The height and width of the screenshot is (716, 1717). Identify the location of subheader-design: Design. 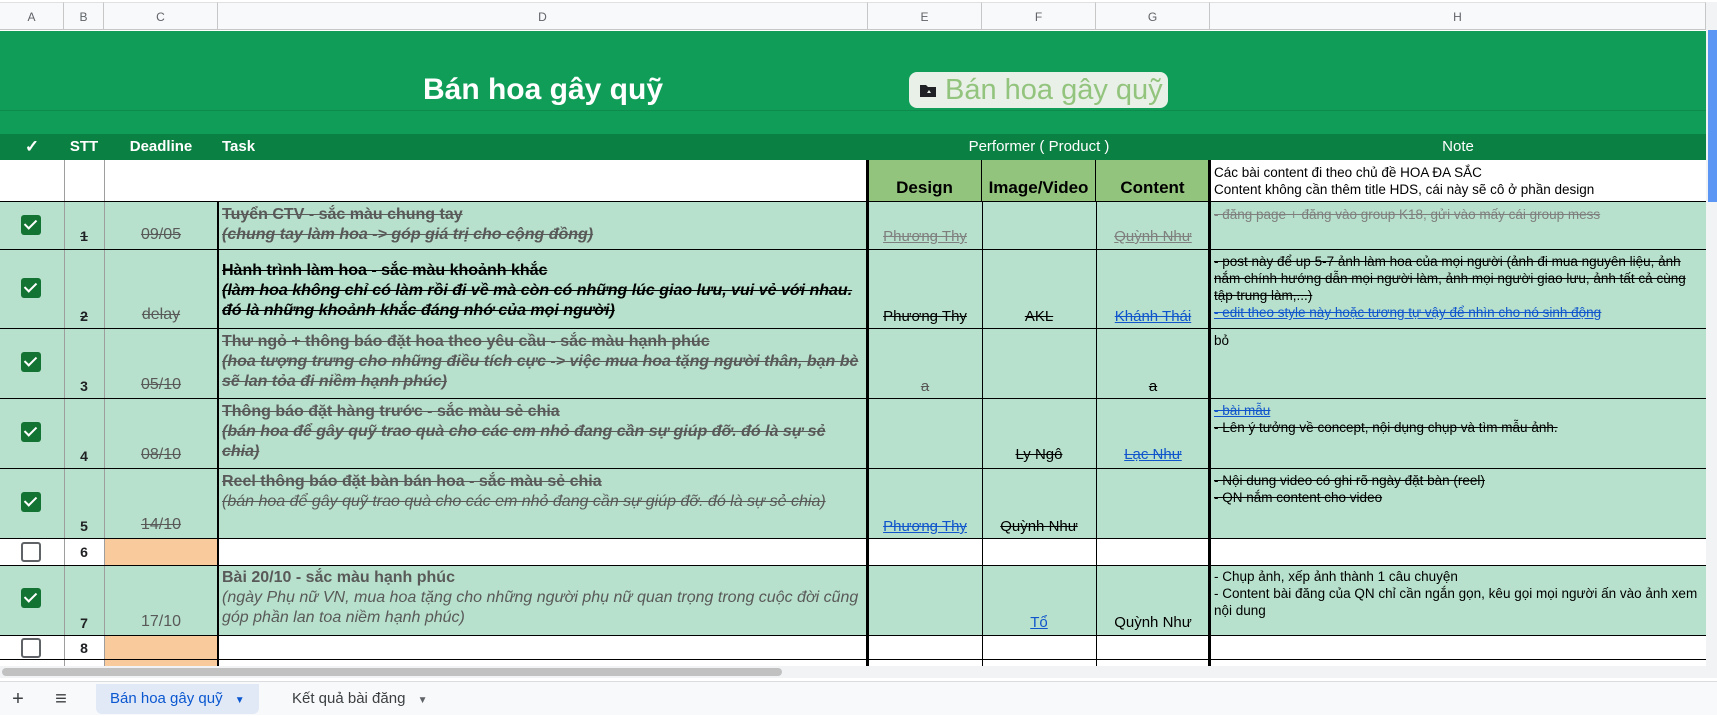
(925, 181).